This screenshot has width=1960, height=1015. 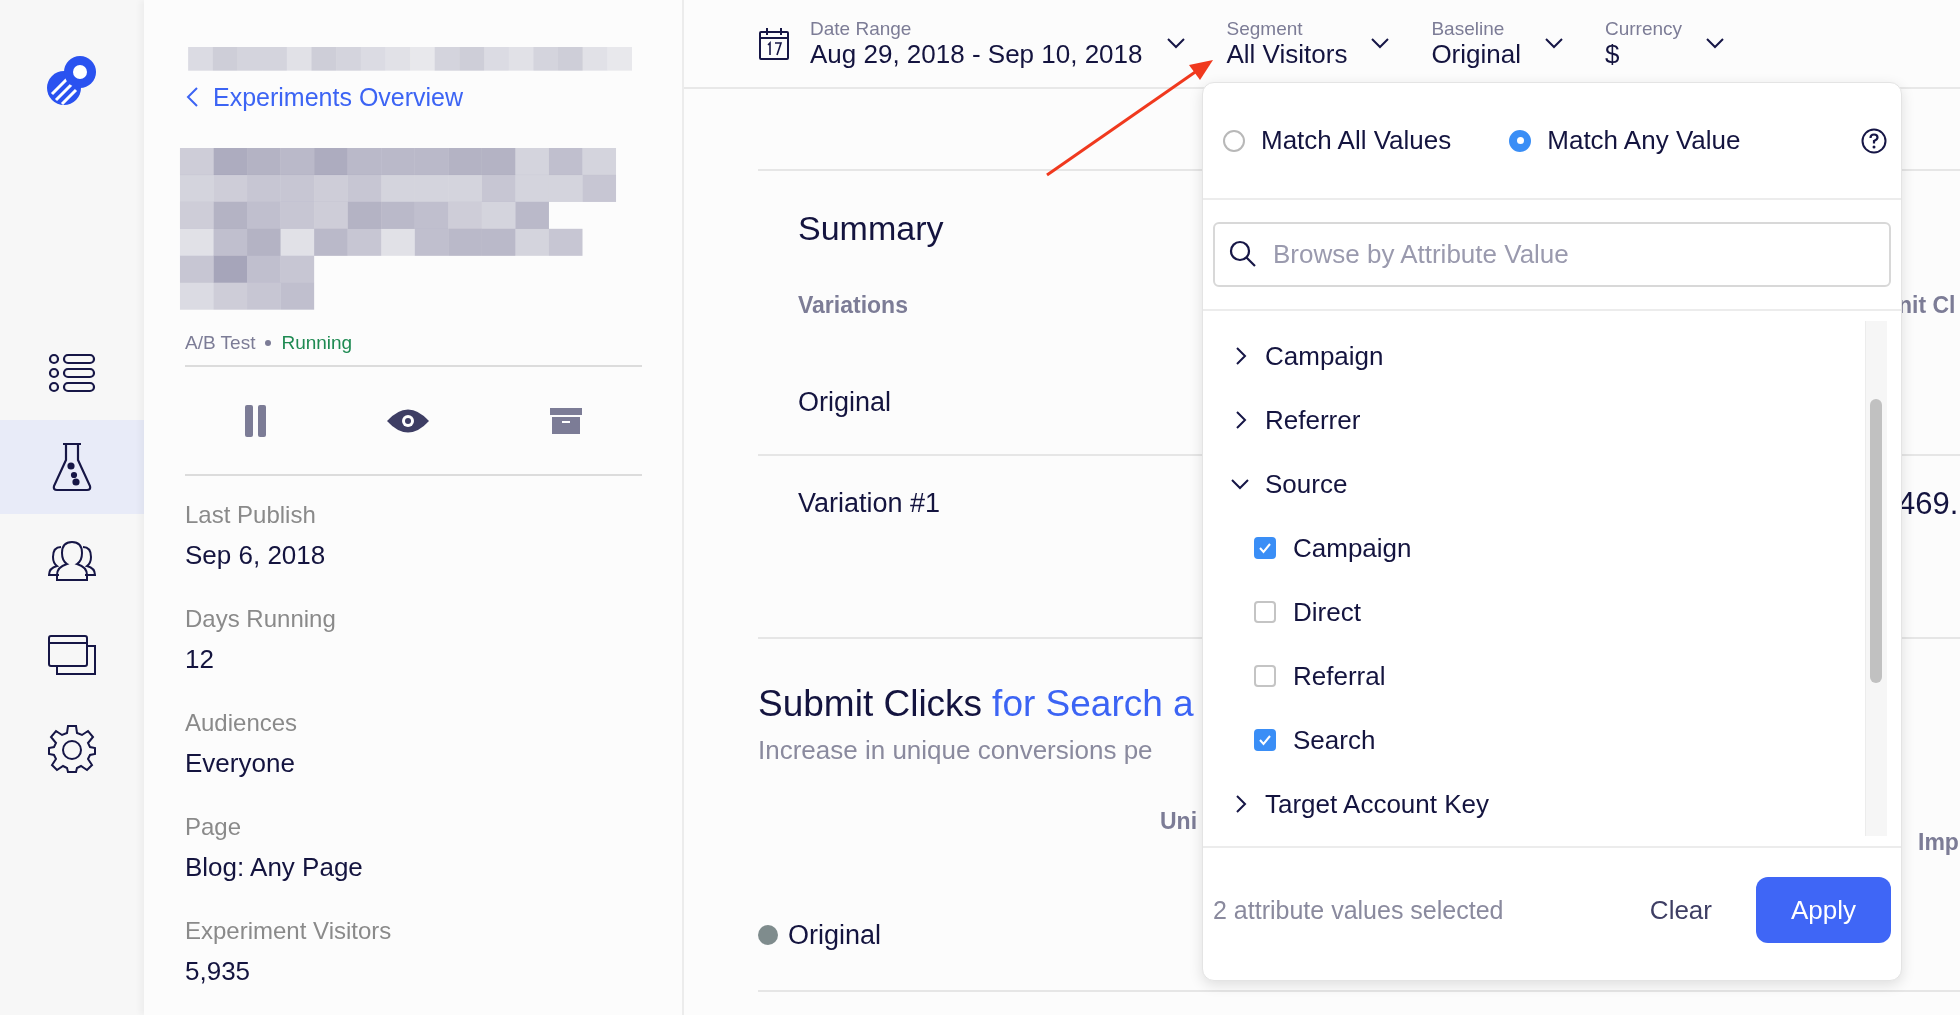 I want to click on column-header: Imp, so click(x=1938, y=842).